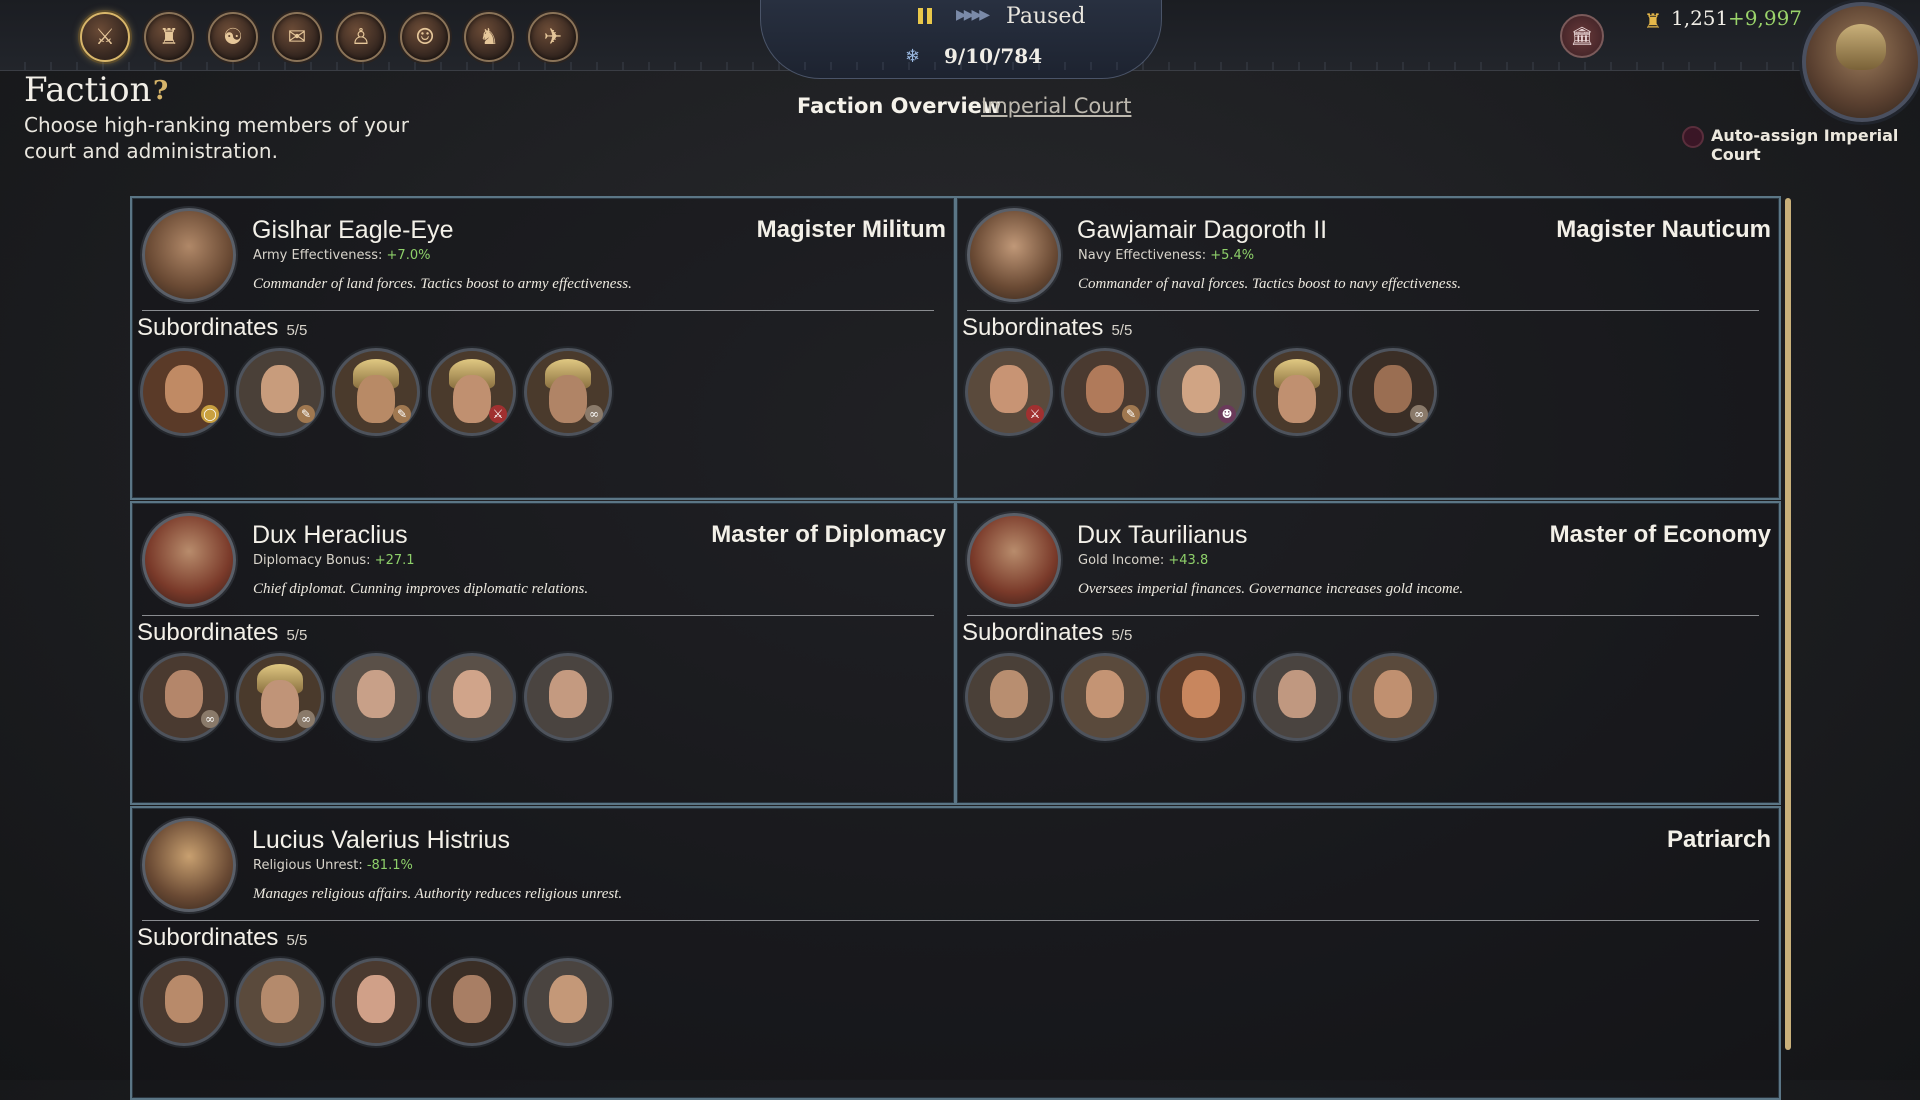 The width and height of the screenshot is (1920, 1100). I want to click on character-icon: ☺, so click(425, 37).